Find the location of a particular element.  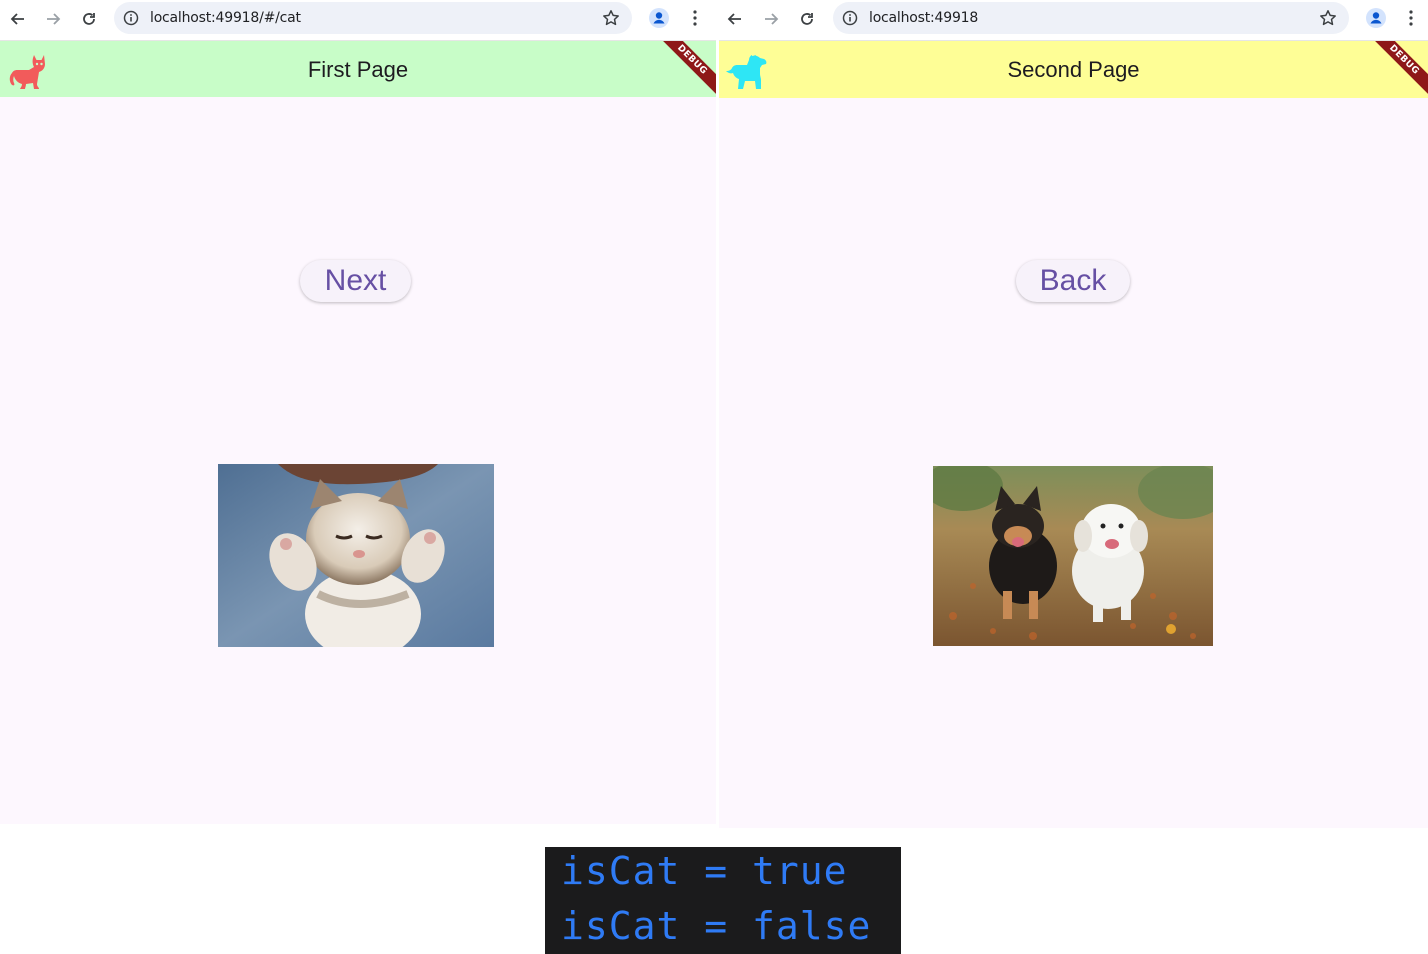

browser-toolbar: localhost:49918/#/cat is located at coordinates (358, 20).